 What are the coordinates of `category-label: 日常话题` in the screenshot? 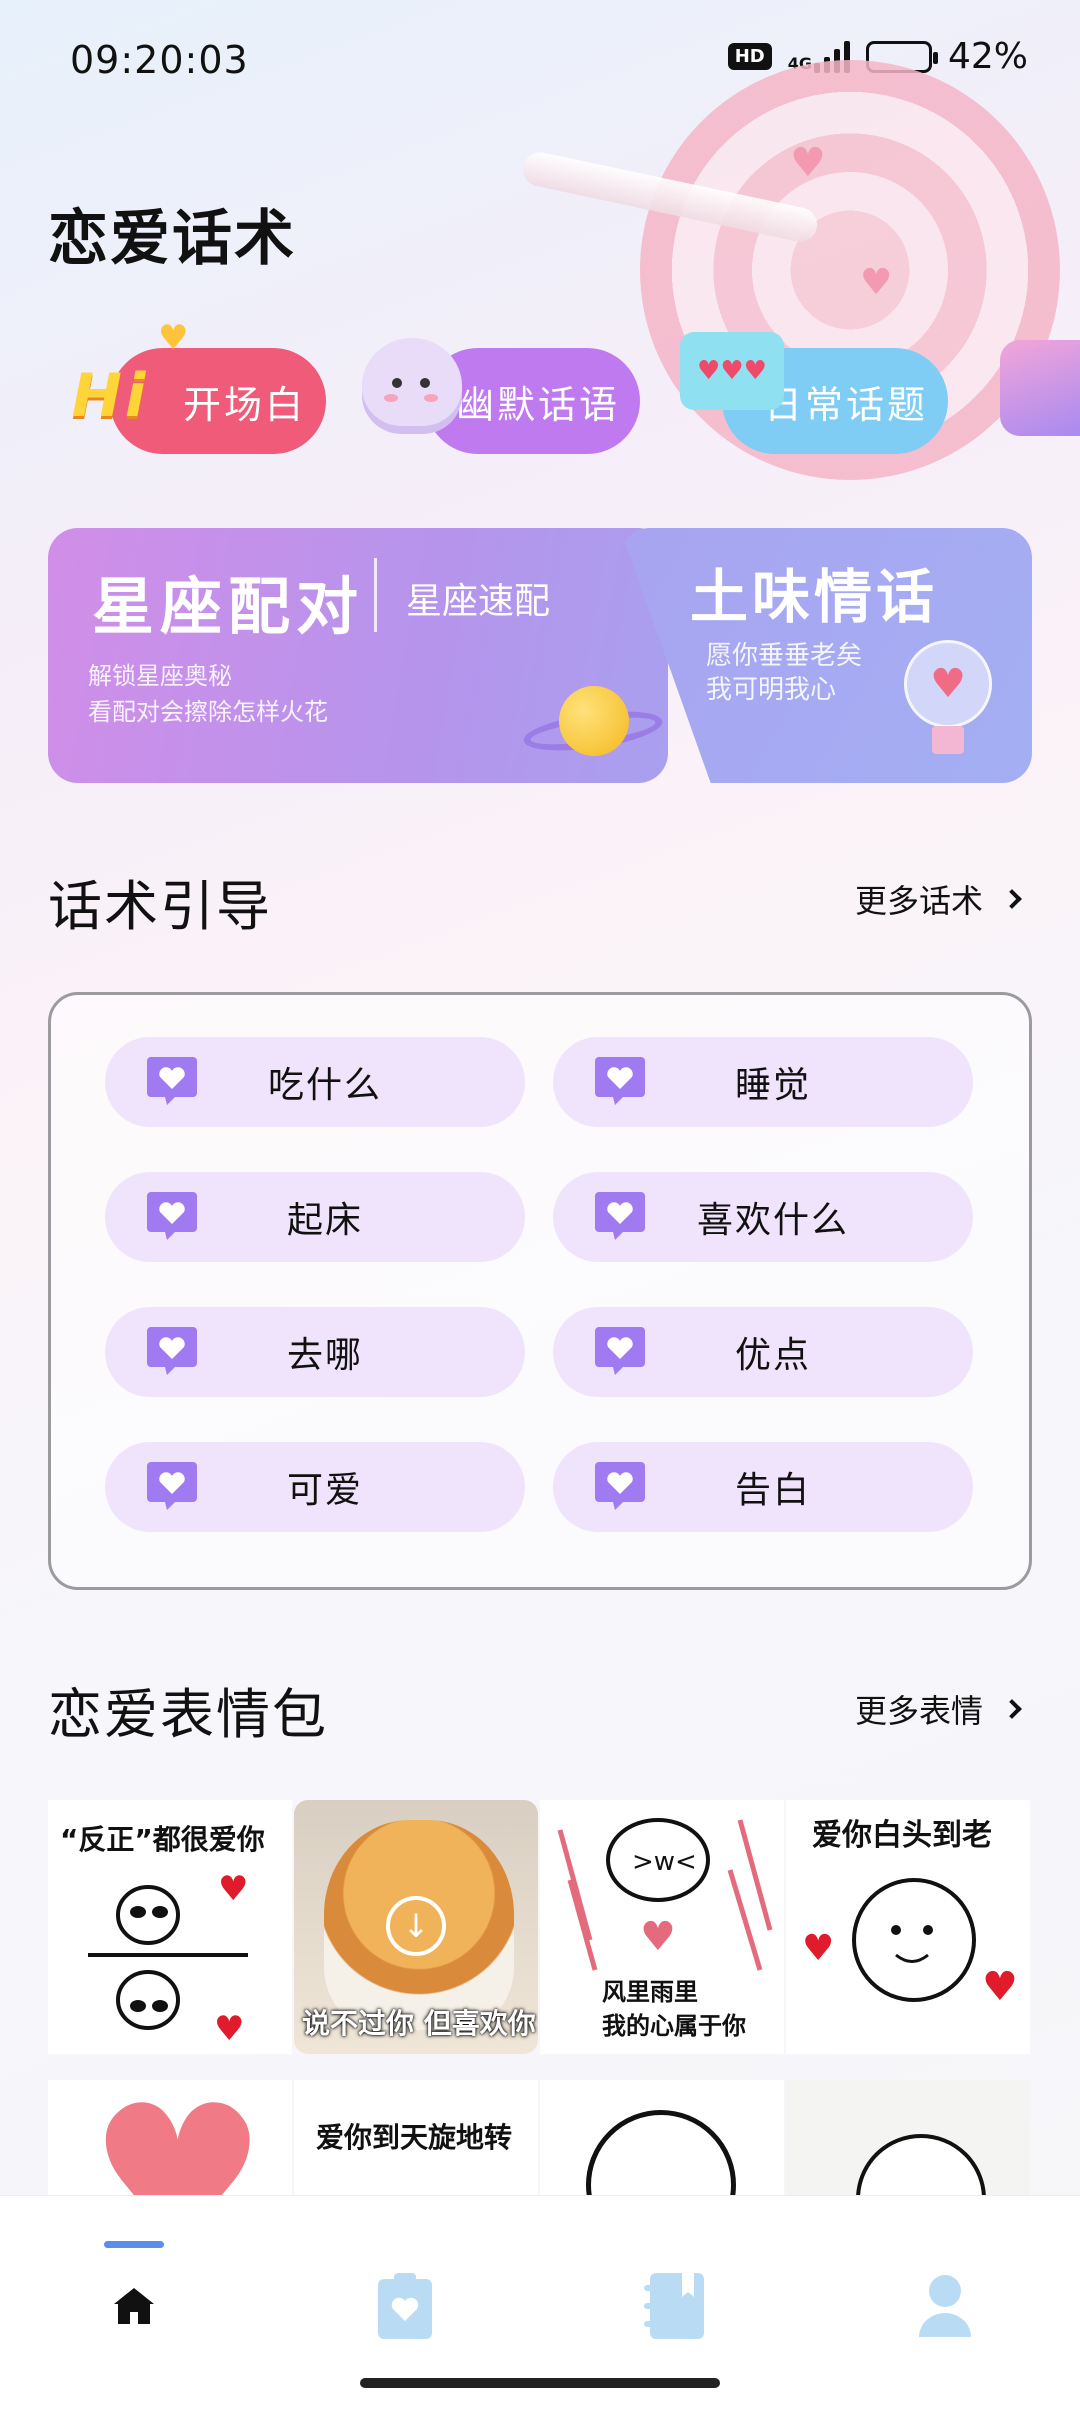 It's located at (845, 404).